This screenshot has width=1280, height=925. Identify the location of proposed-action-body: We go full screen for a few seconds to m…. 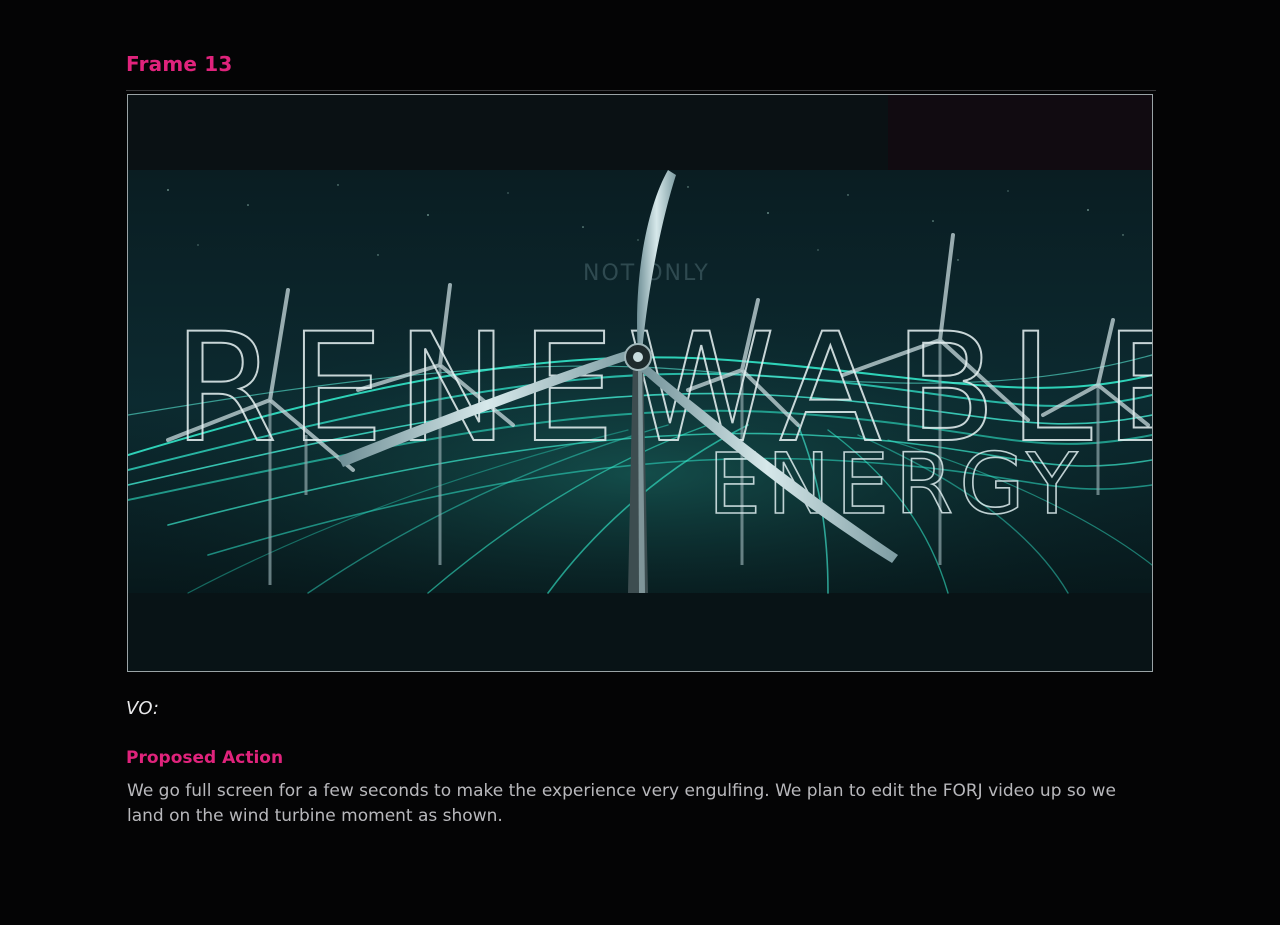
(621, 803).